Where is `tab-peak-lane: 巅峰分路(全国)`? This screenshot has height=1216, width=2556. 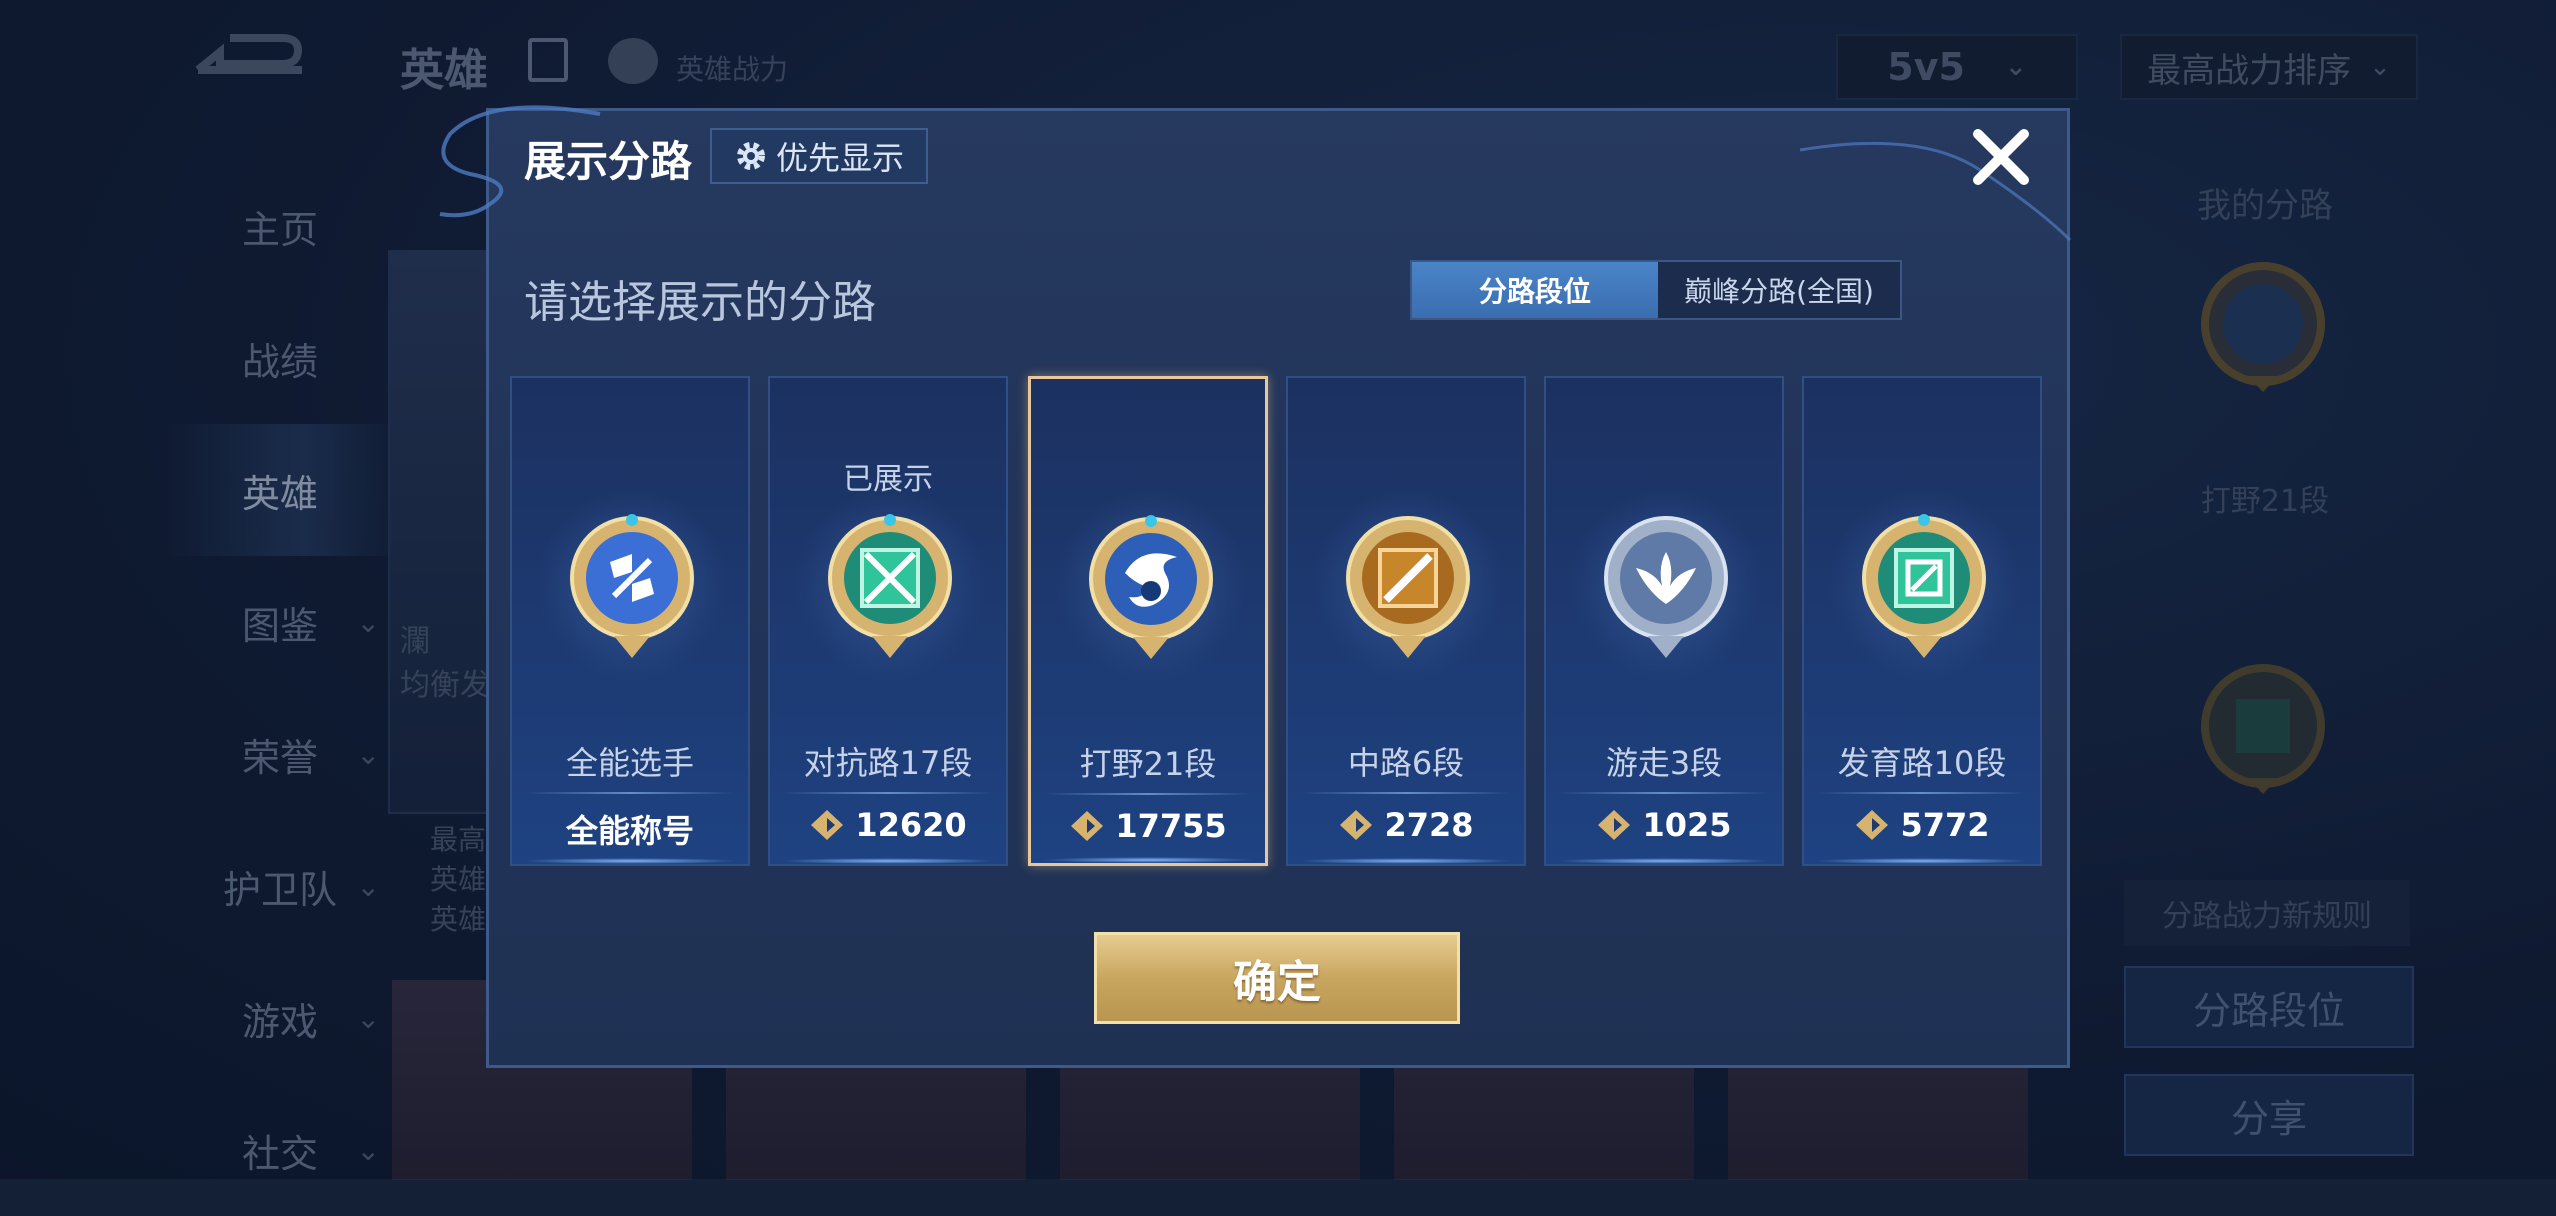 tab-peak-lane: 巅峰分路(全国) is located at coordinates (1779, 290).